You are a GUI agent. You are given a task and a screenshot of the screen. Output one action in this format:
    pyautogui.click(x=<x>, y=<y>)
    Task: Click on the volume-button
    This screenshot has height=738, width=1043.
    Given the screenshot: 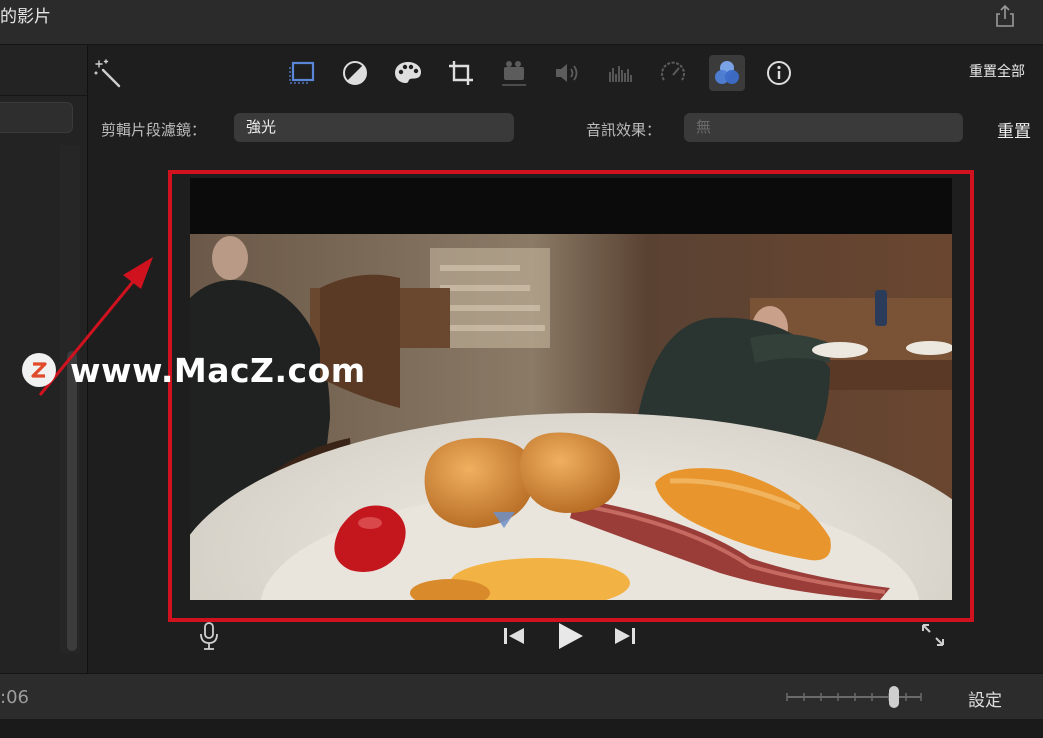 What is the action you would take?
    pyautogui.click(x=567, y=73)
    